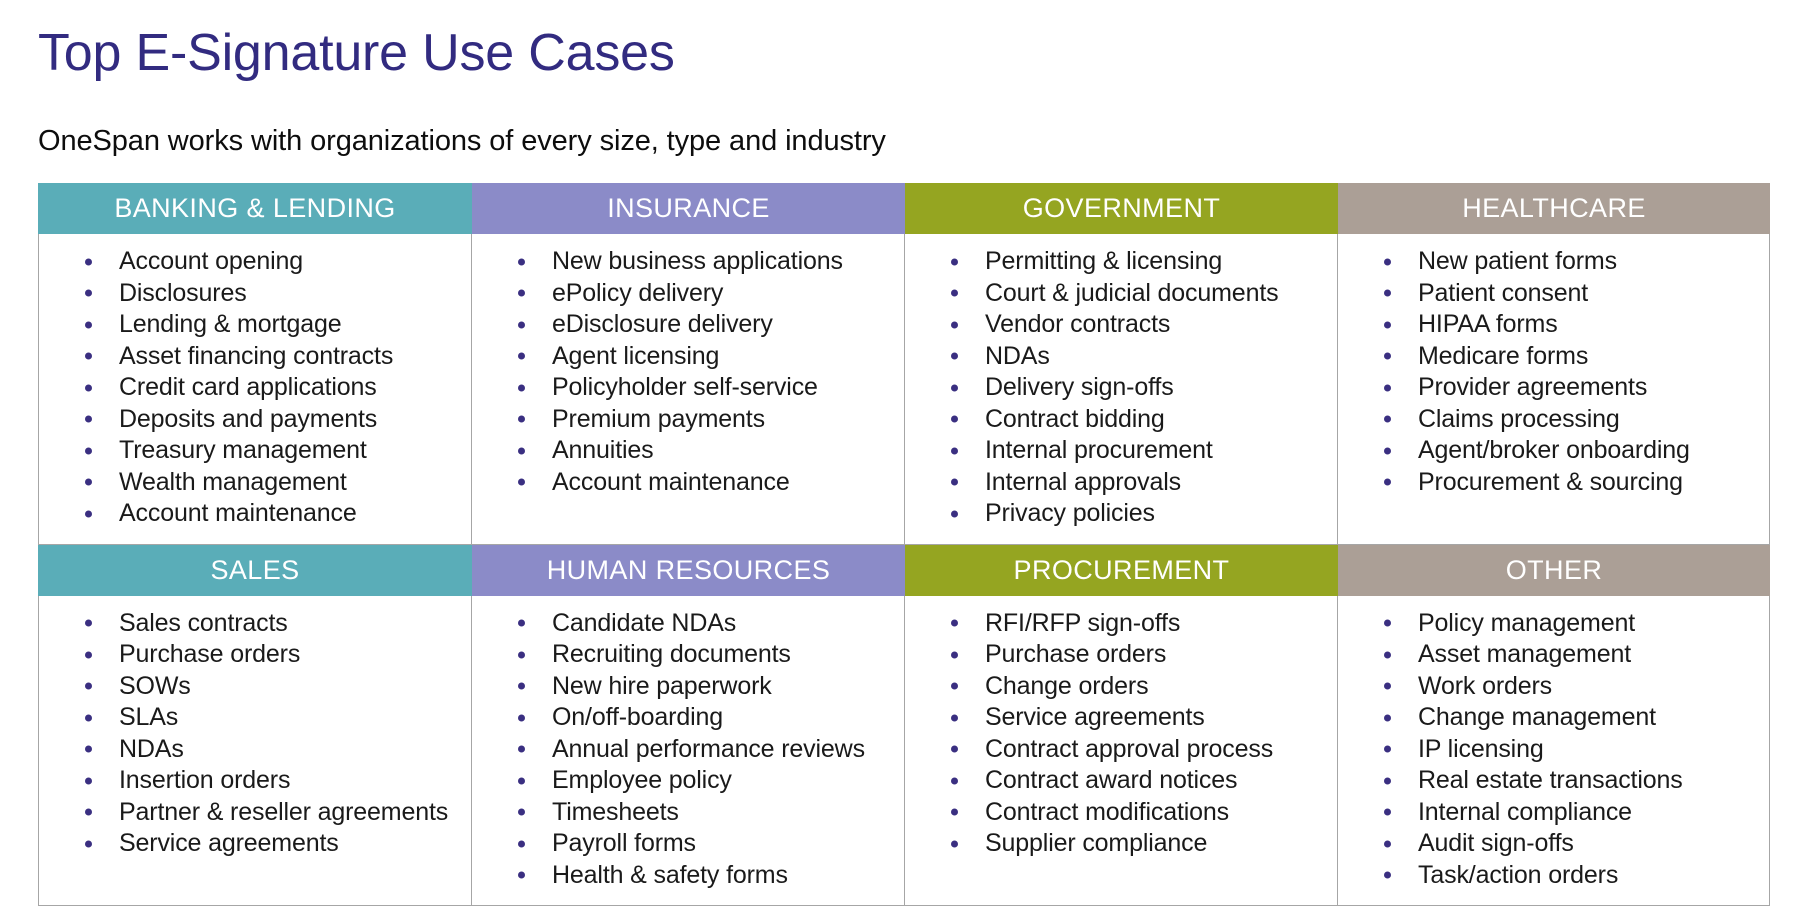  What do you see at coordinates (688, 483) in the screenshot?
I see `list-item: Account maintenance` at bounding box center [688, 483].